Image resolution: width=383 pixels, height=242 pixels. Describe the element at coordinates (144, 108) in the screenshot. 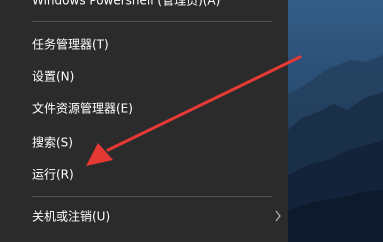

I see `menu-item-file-explorer: 文件资源管理器(E)` at that location.